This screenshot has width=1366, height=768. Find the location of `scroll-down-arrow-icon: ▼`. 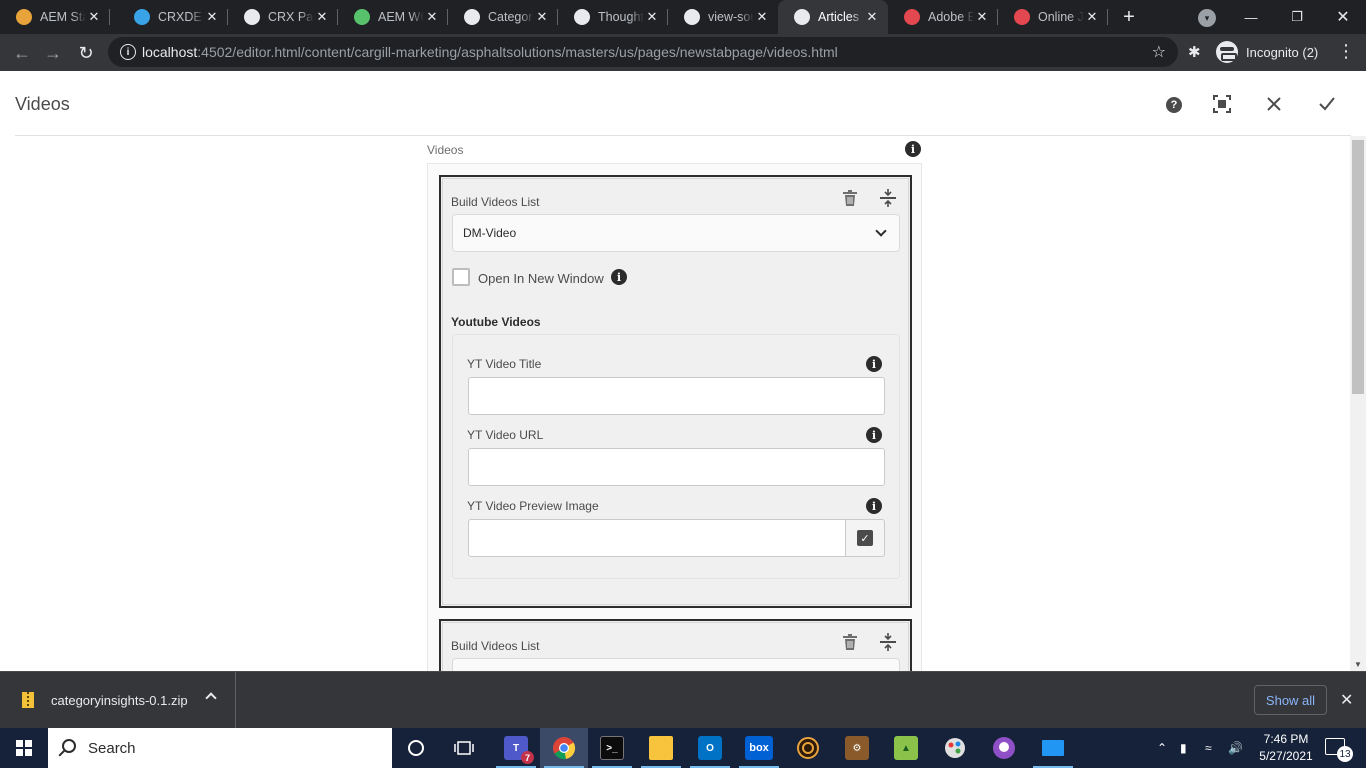

scroll-down-arrow-icon: ▼ is located at coordinates (1358, 664).